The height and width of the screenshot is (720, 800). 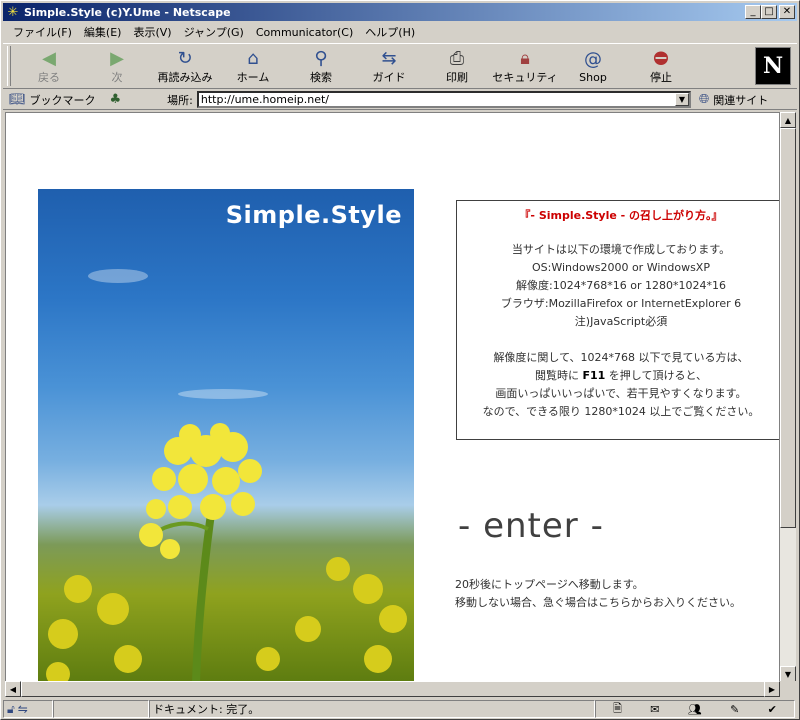 I want to click on component-bar: 🗎︎ ✉︎ 👥︎ ✎ ✔︎, so click(x=695, y=709).